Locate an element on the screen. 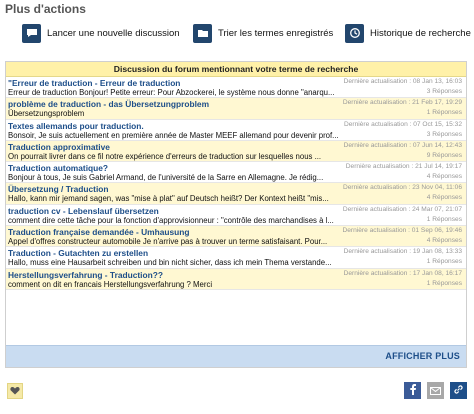 Image resolution: width=474 pixels, height=414 pixels. discussion-excerpt: Übersetzungsproblem is located at coordinates (46, 114).